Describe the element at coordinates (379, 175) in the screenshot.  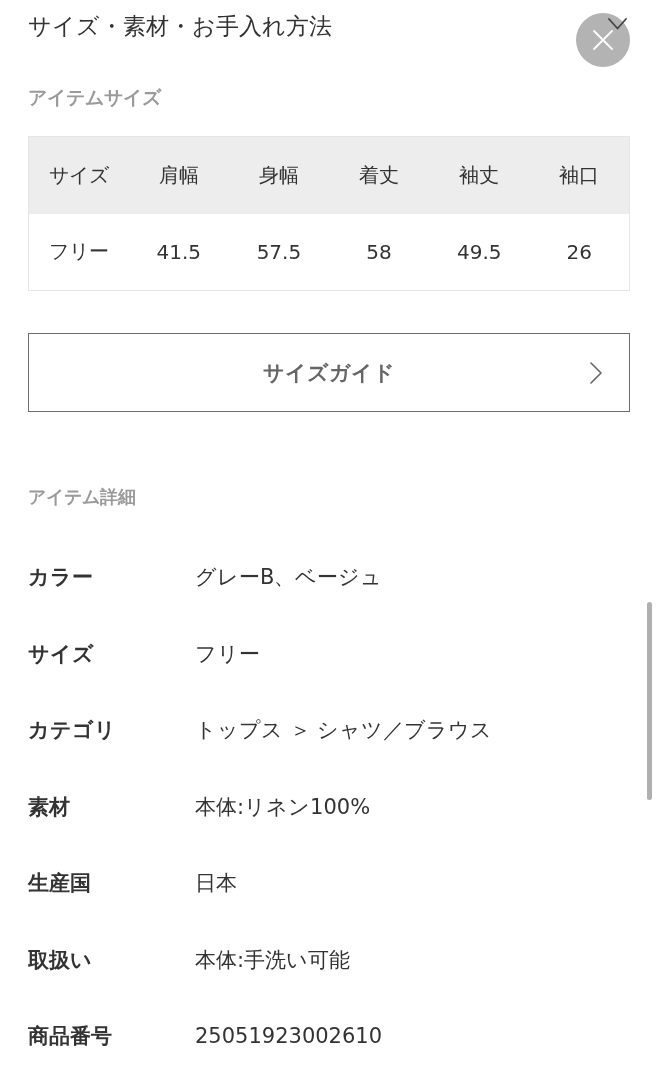
I see `column-header: 着丈` at that location.